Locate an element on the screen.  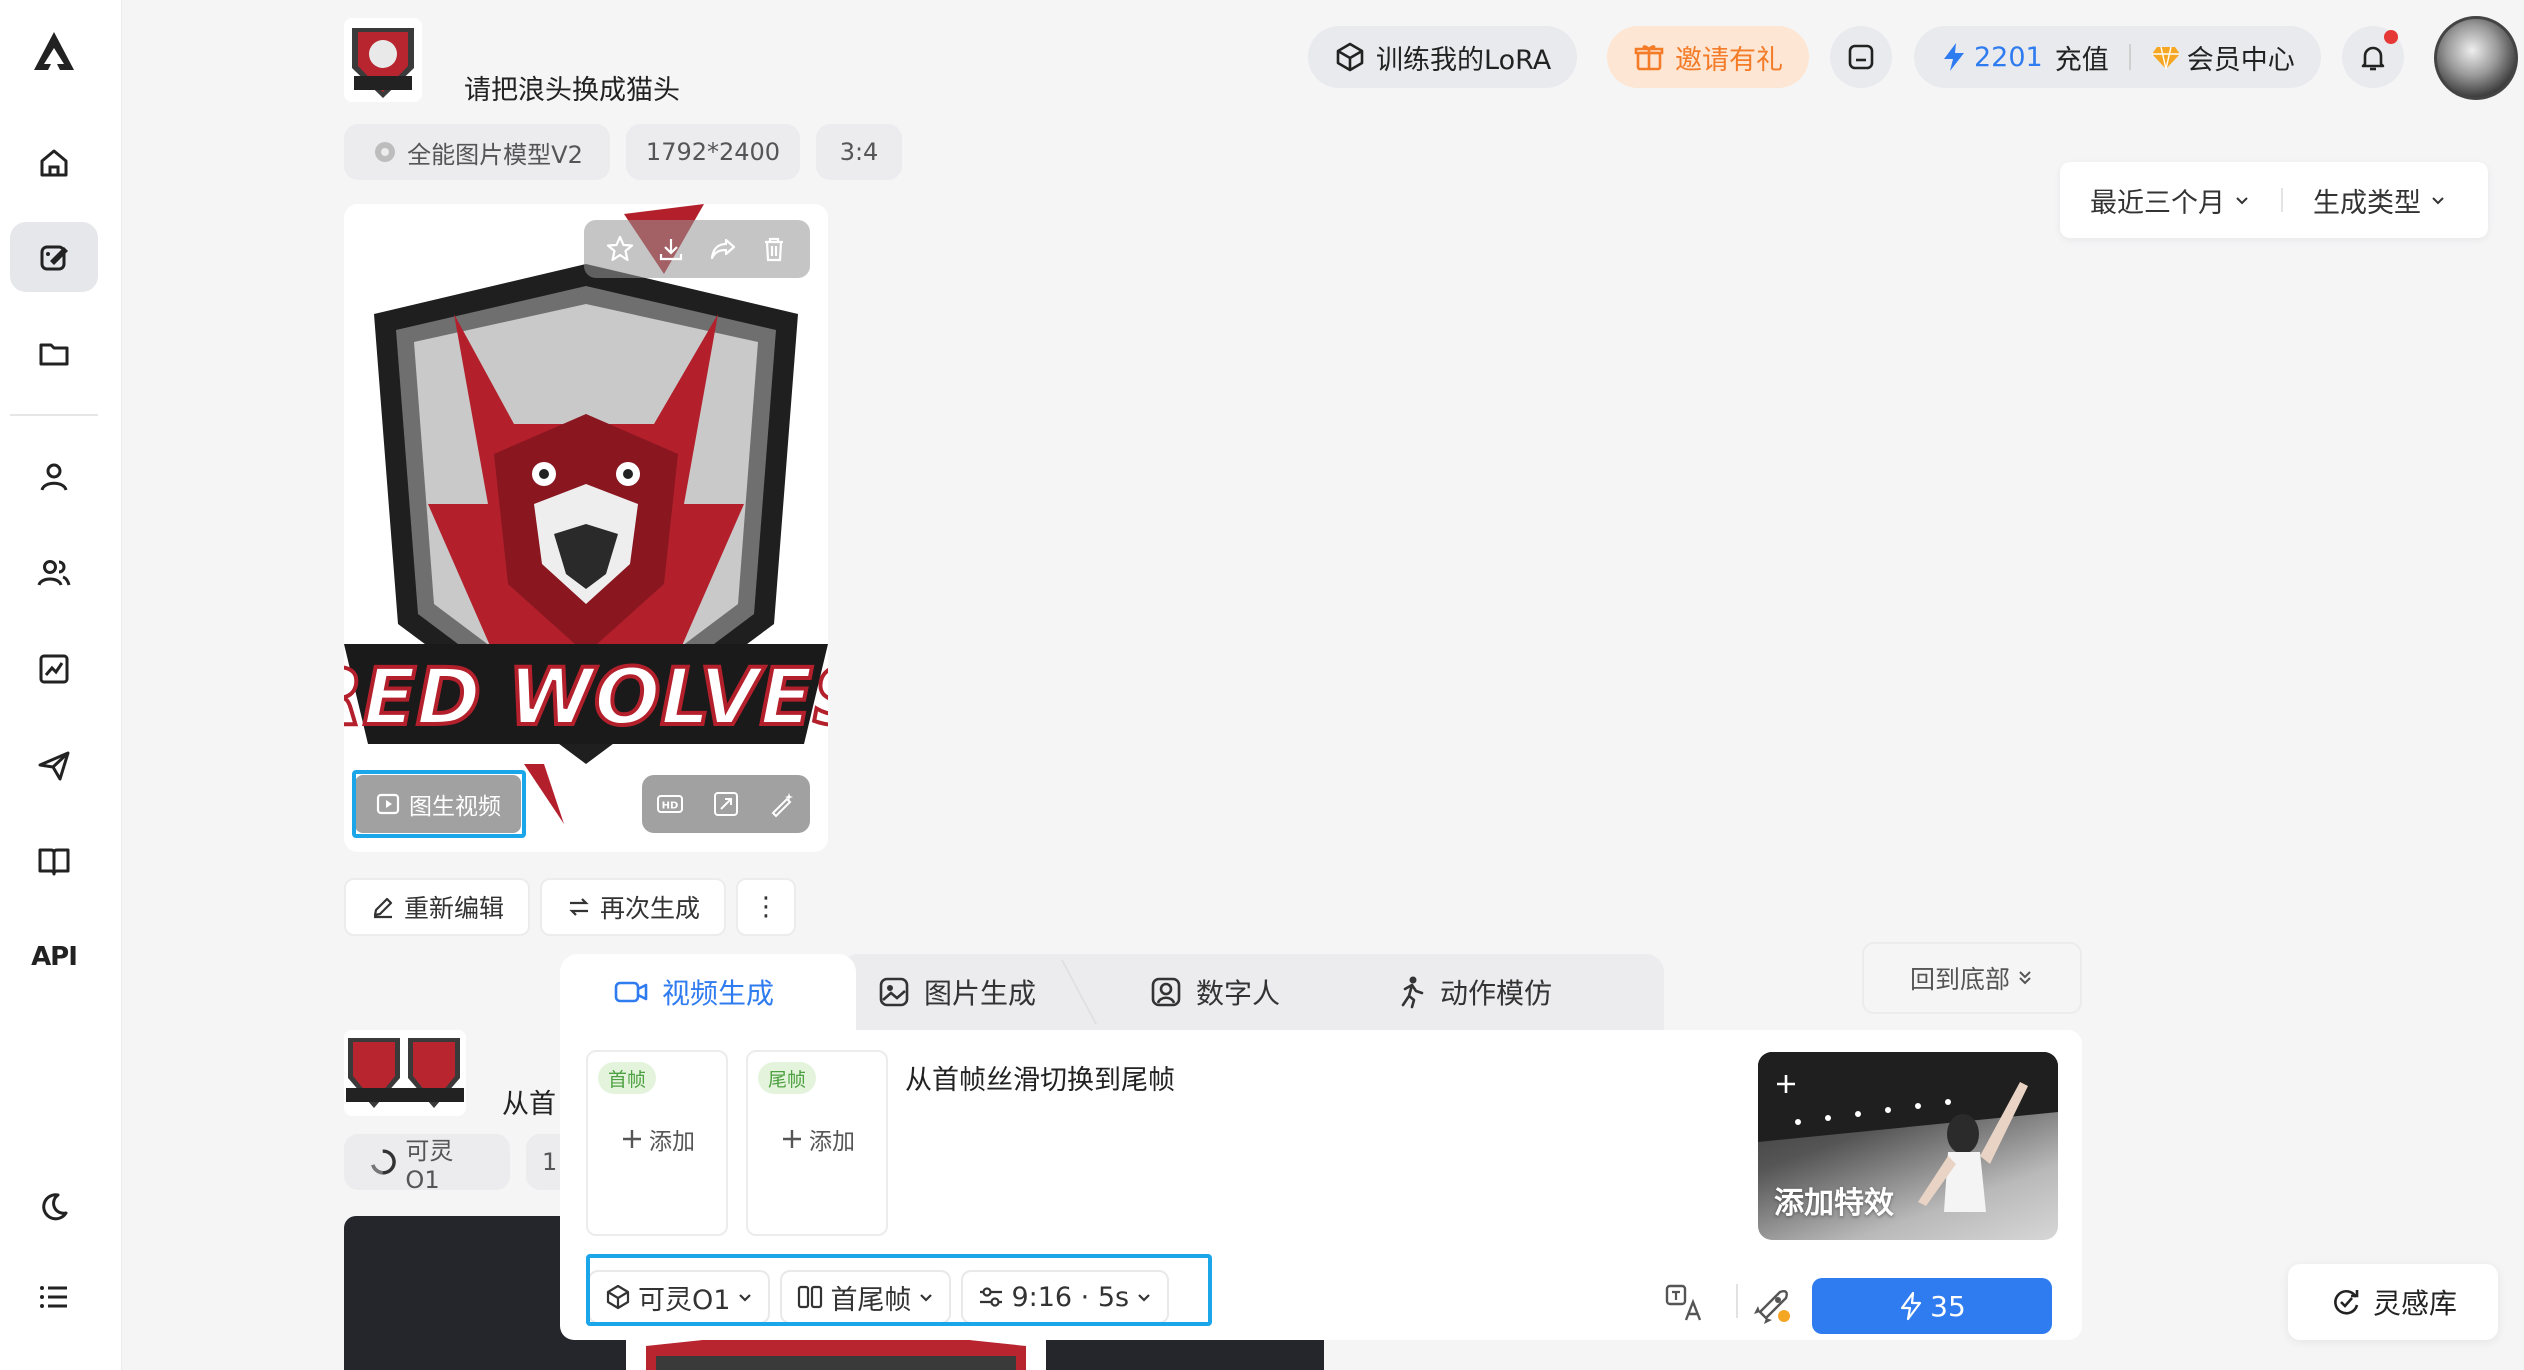
task2-thumbnail is located at coordinates (405, 1073).